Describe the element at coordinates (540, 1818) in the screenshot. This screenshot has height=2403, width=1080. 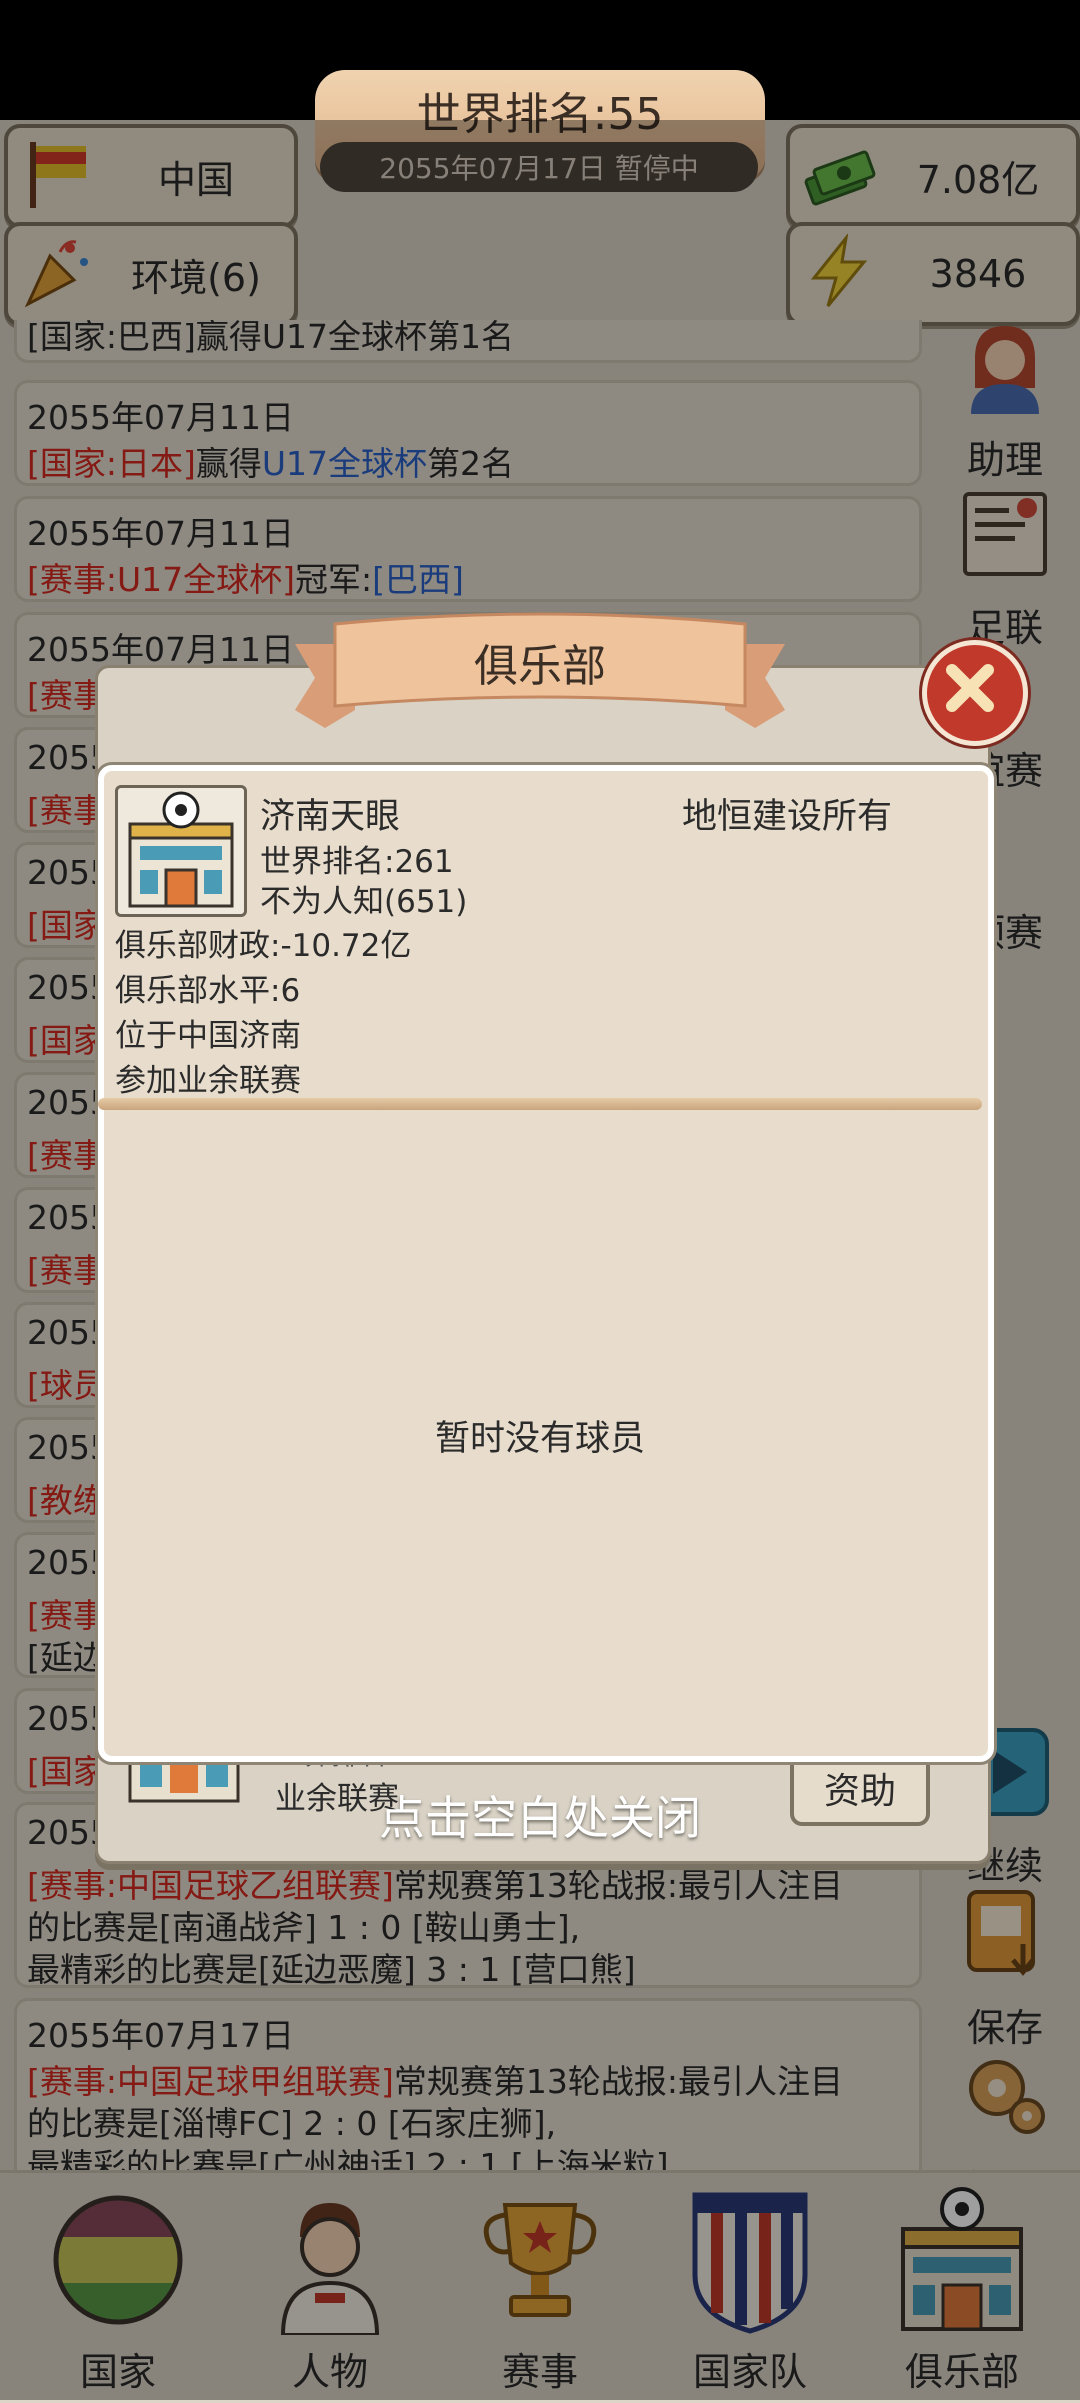
I see `tap-to-close-hint: 点击空白处关闭` at that location.